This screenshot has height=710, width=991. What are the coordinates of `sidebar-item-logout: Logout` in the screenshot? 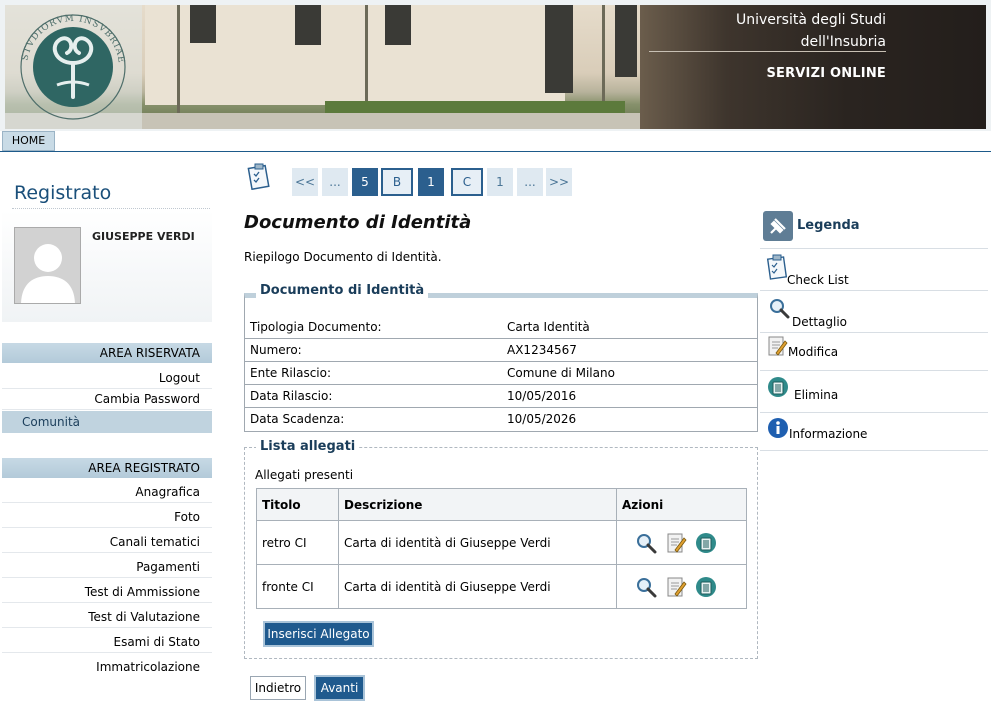 It's located at (107, 378).